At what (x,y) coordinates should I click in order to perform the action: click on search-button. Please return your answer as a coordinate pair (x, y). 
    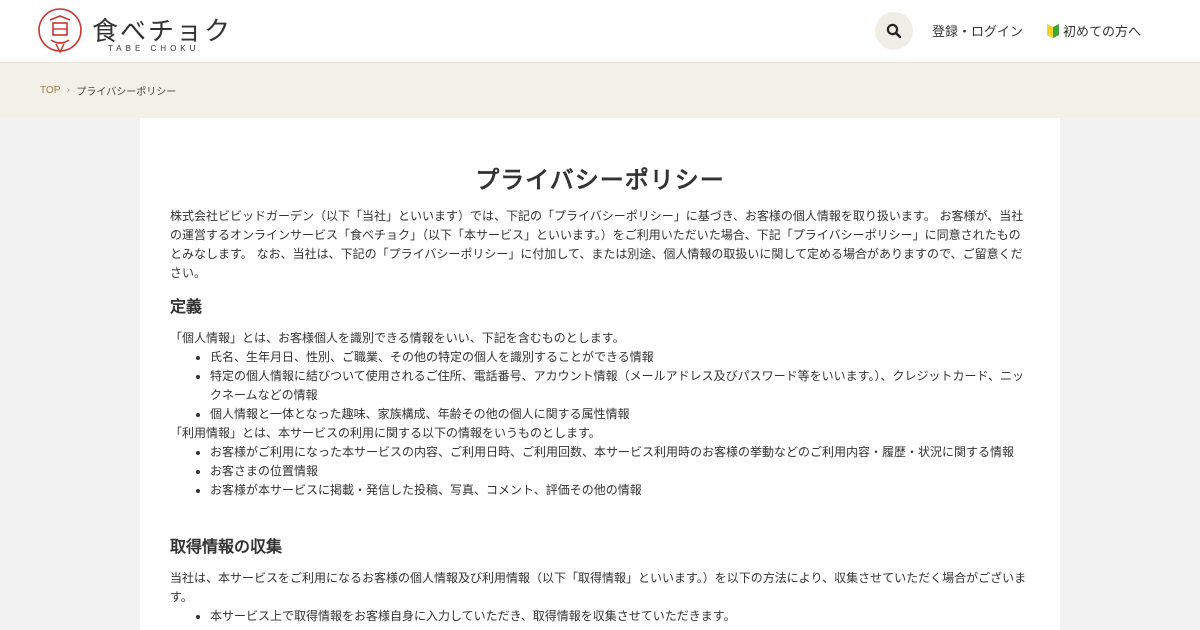
    Looking at the image, I should click on (894, 31).